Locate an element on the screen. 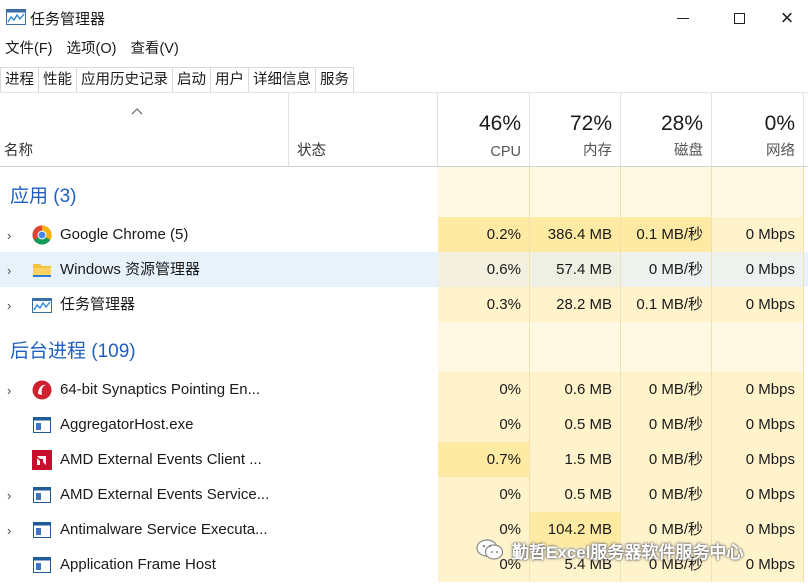  menu-options: 选项(O) is located at coordinates (92, 49).